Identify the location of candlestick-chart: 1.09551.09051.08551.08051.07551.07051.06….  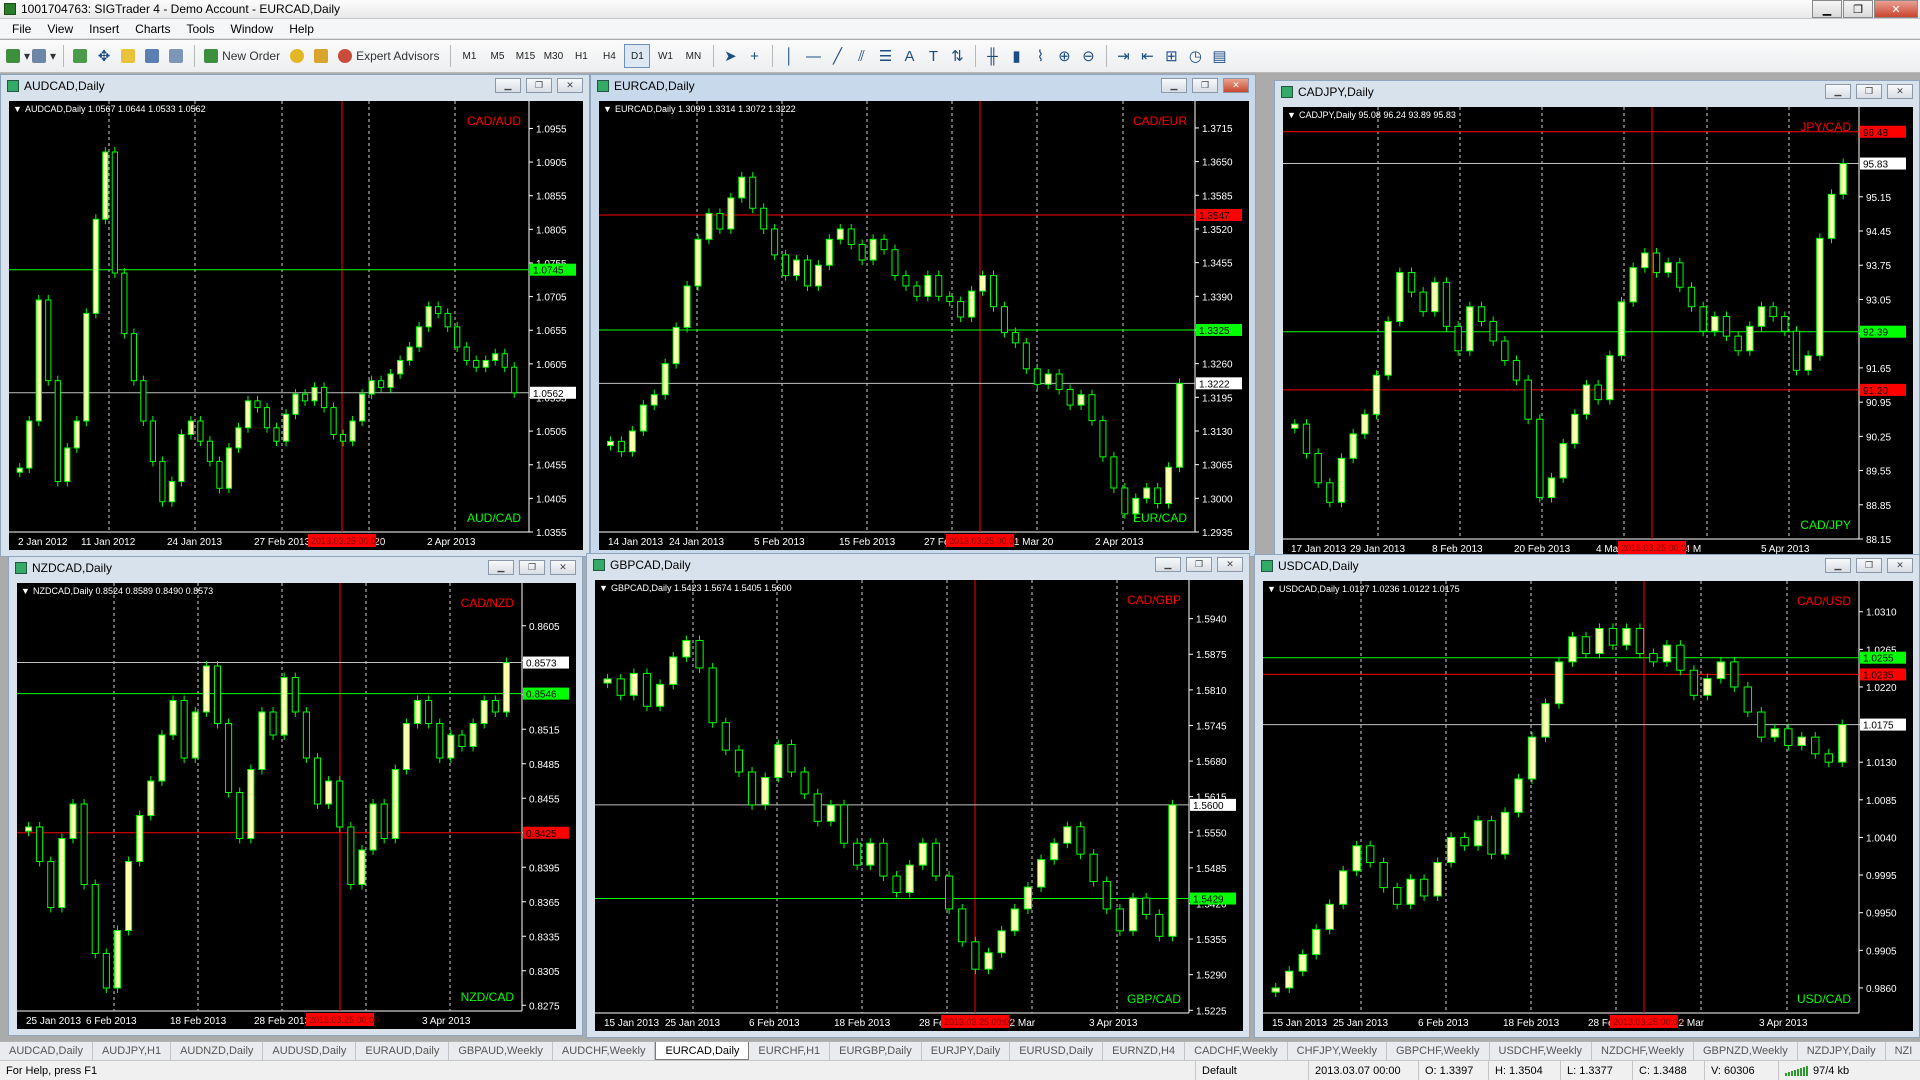
(296, 325).